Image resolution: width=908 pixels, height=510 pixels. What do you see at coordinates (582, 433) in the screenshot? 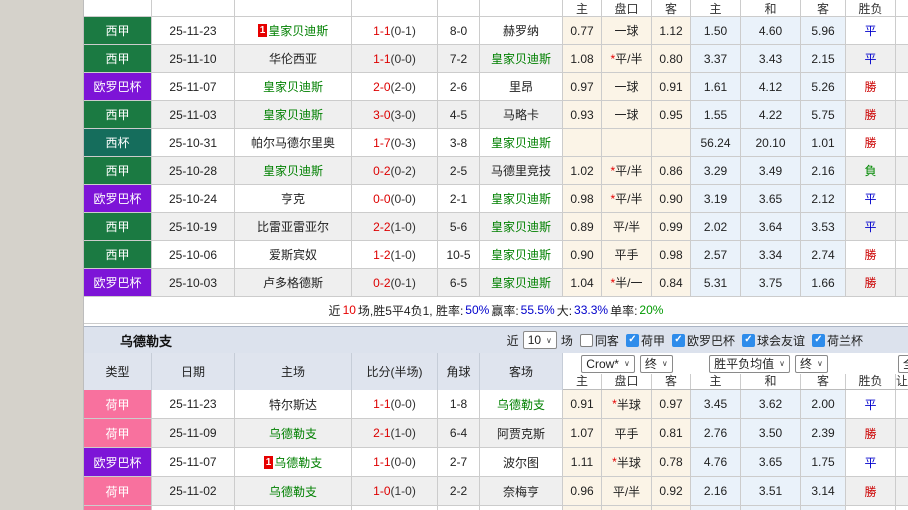
I see `ah-home-odds: 1.07` at bounding box center [582, 433].